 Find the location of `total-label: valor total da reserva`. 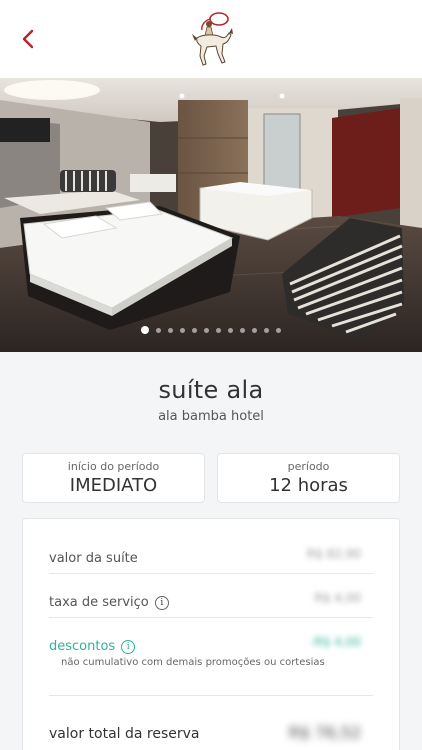

total-label: valor total da reserva is located at coordinates (124, 734).